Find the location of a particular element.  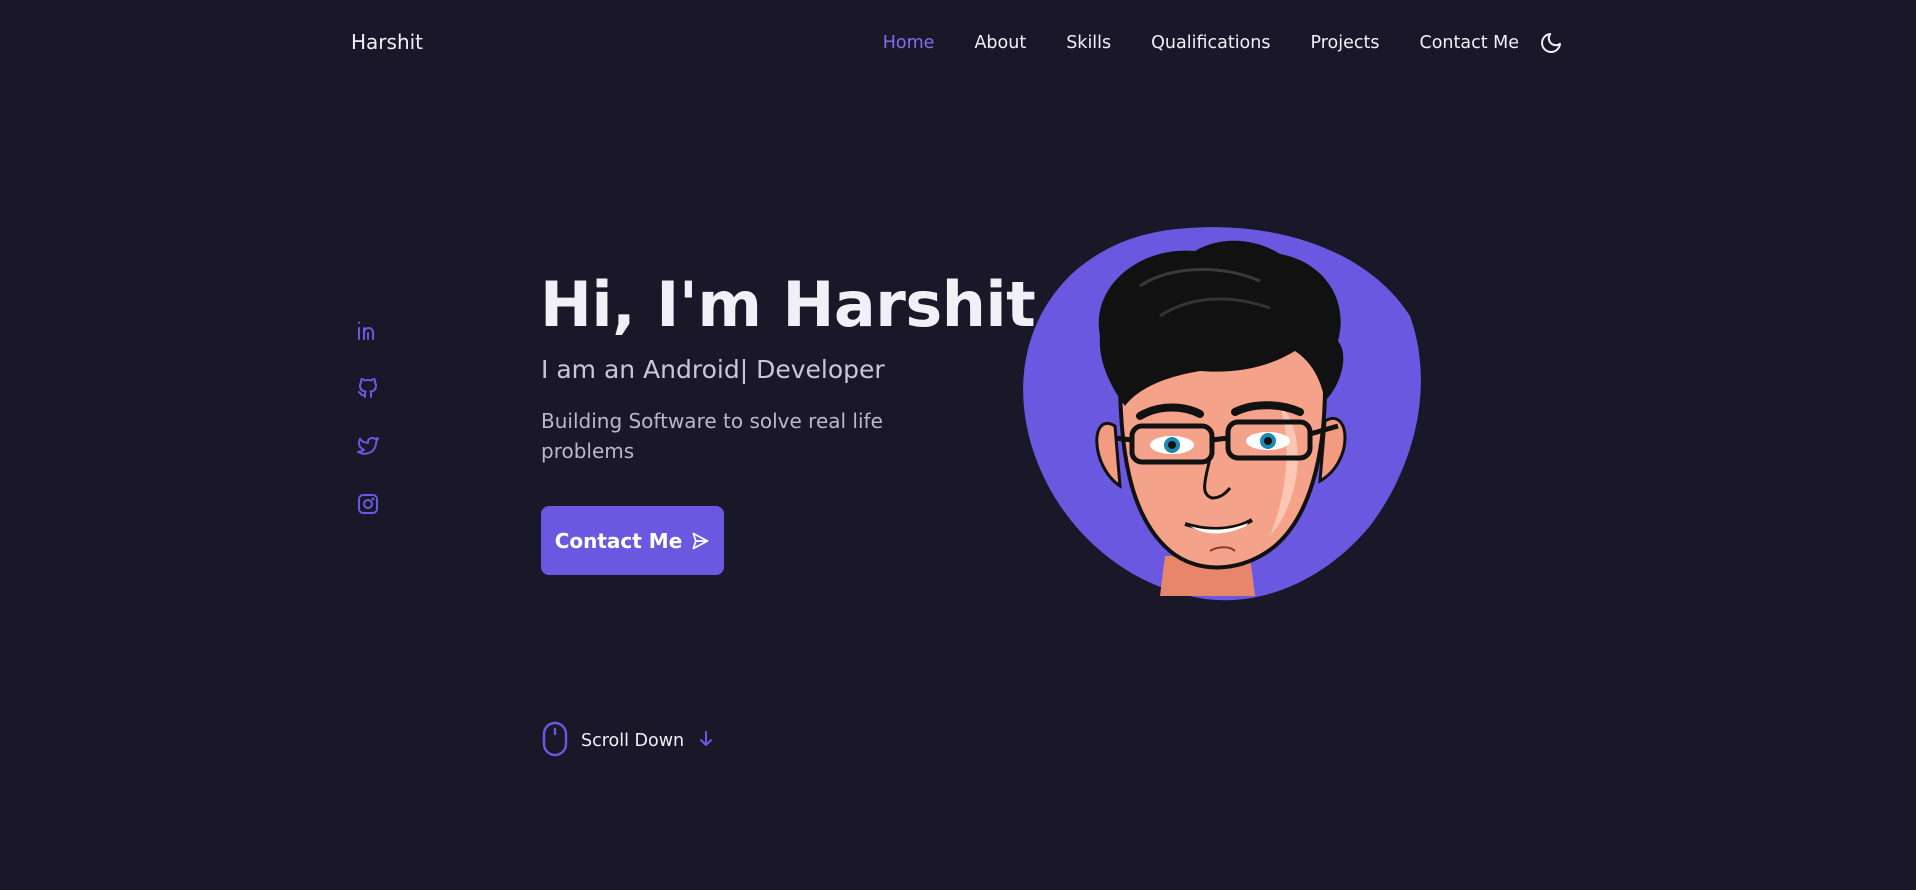

moon-icon is located at coordinates (1551, 43).